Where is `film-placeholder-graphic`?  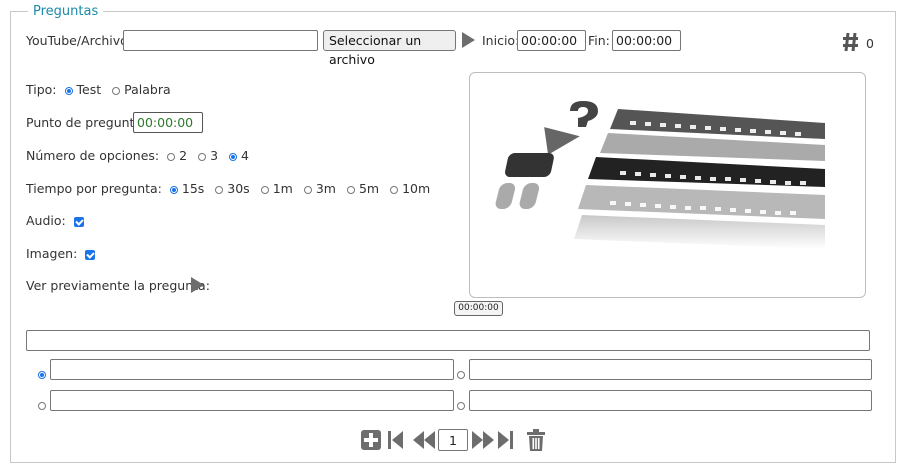 film-placeholder-graphic is located at coordinates (660, 175).